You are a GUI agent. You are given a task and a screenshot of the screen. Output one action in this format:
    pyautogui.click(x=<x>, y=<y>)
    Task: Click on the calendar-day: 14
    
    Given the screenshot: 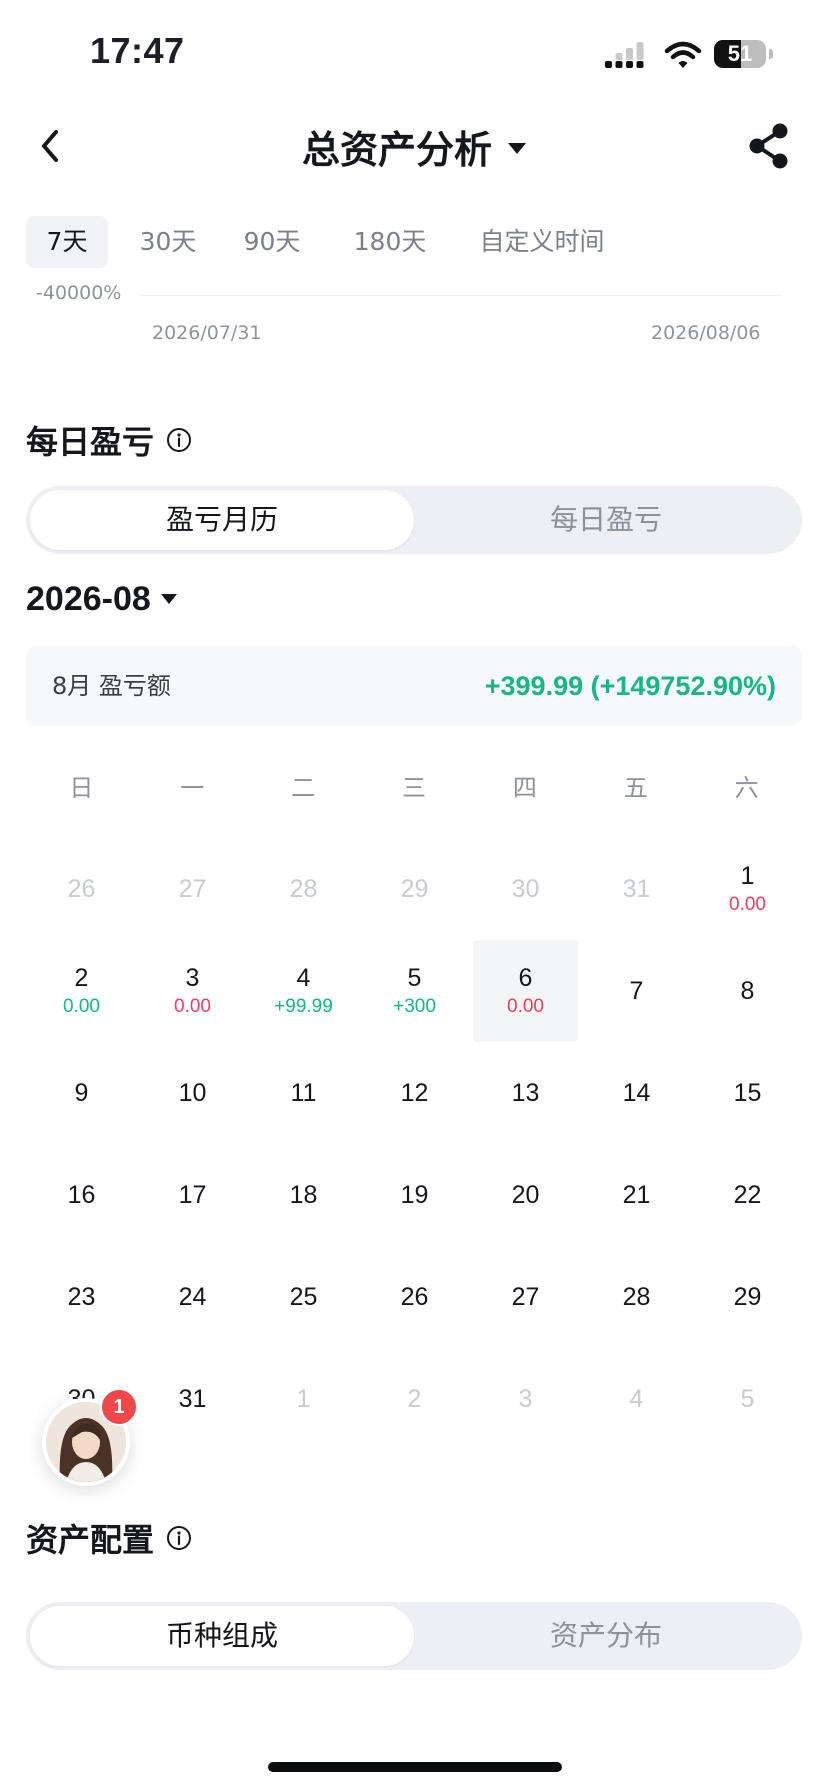 What is the action you would take?
    pyautogui.click(x=636, y=1093)
    